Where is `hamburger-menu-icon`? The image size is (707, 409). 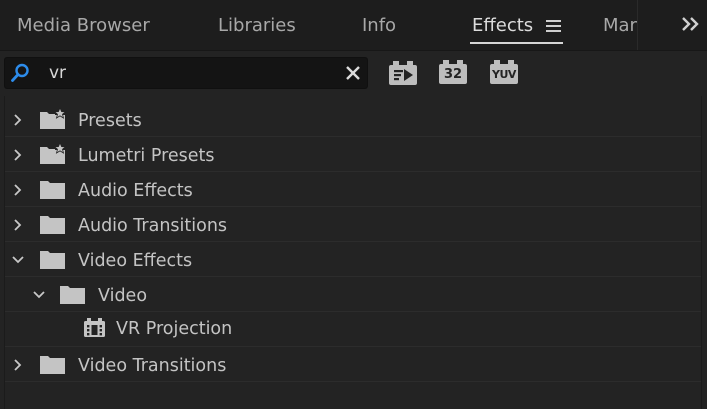 hamburger-menu-icon is located at coordinates (554, 26).